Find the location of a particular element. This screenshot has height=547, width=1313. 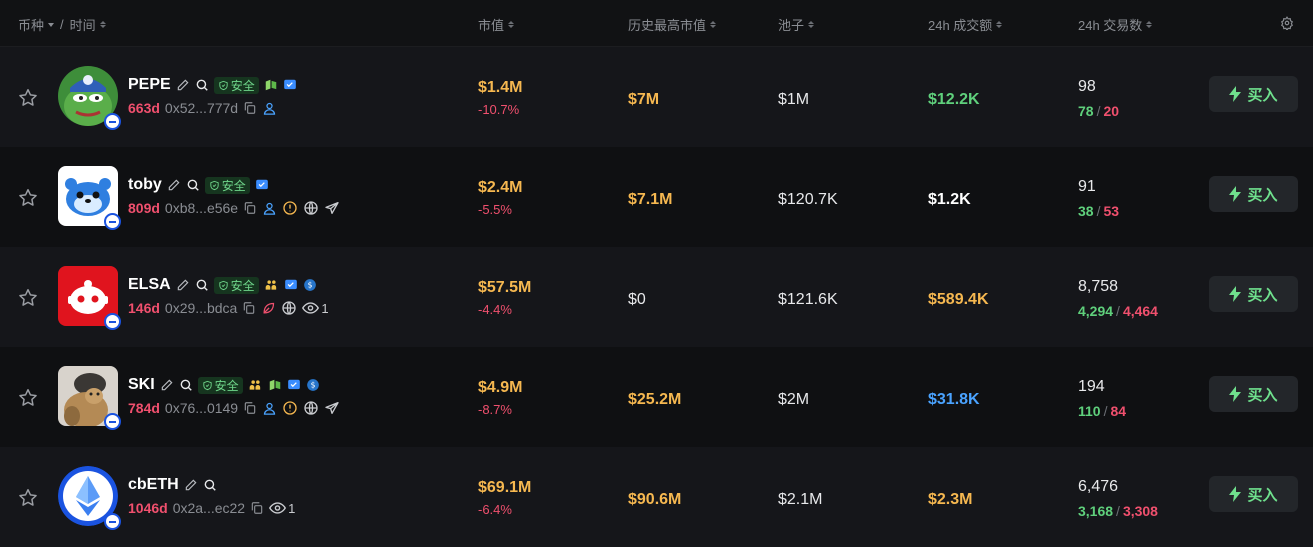

token-name: toby is located at coordinates (145, 185).